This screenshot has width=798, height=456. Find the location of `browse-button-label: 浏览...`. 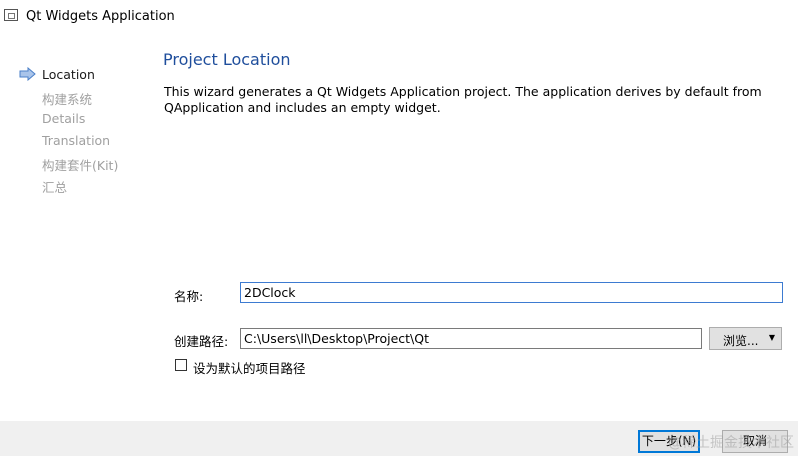

browse-button-label: 浏览... is located at coordinates (741, 341).